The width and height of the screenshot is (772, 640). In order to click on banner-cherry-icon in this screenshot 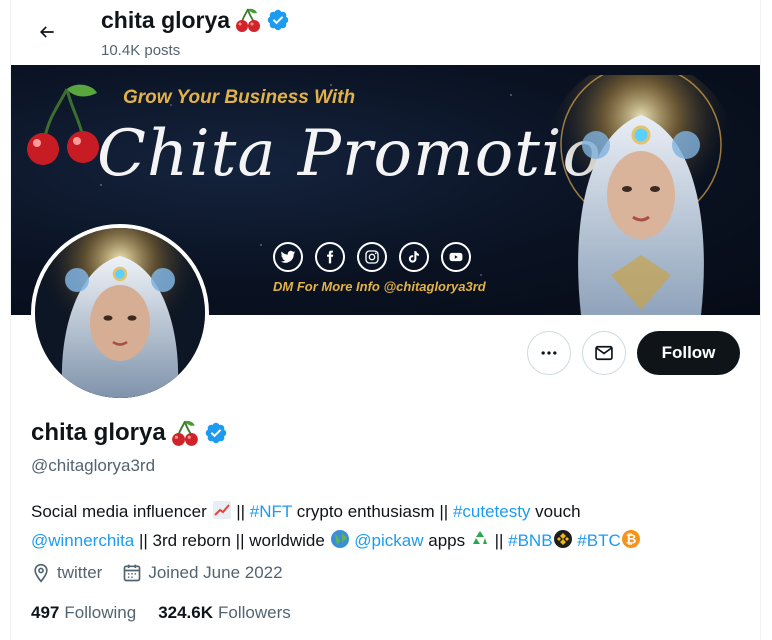, I will do `click(63, 124)`.